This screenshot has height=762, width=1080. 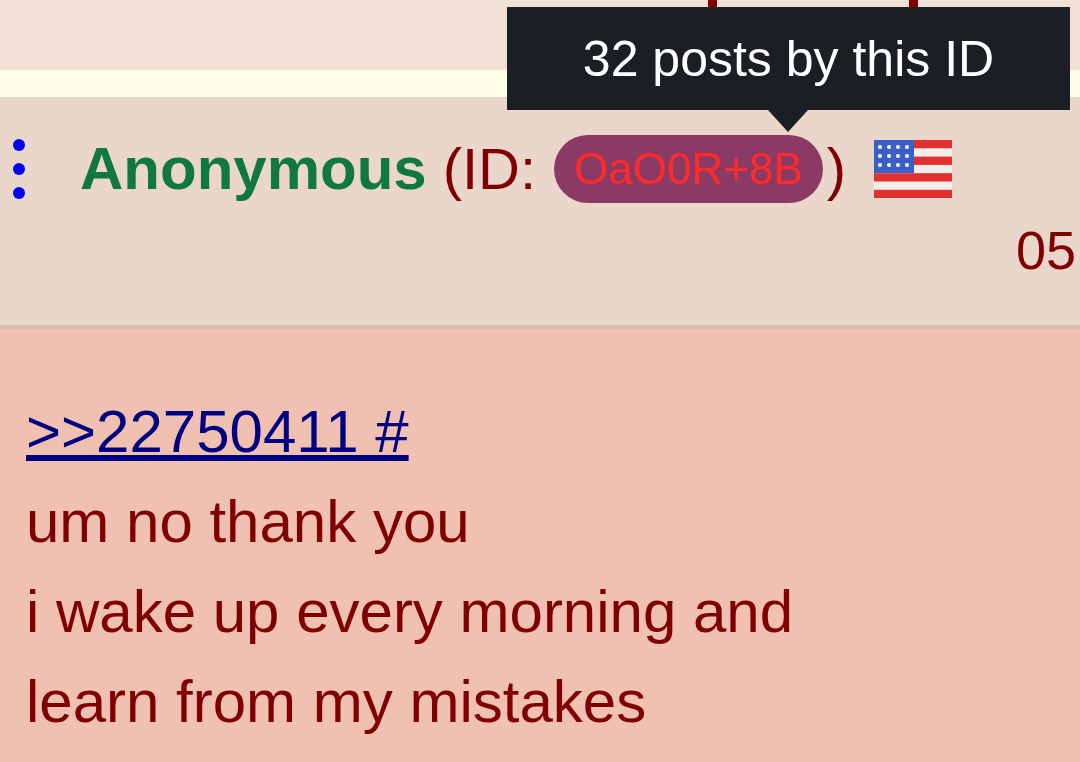 I want to click on poster-name: Anonymous, so click(x=253, y=169).